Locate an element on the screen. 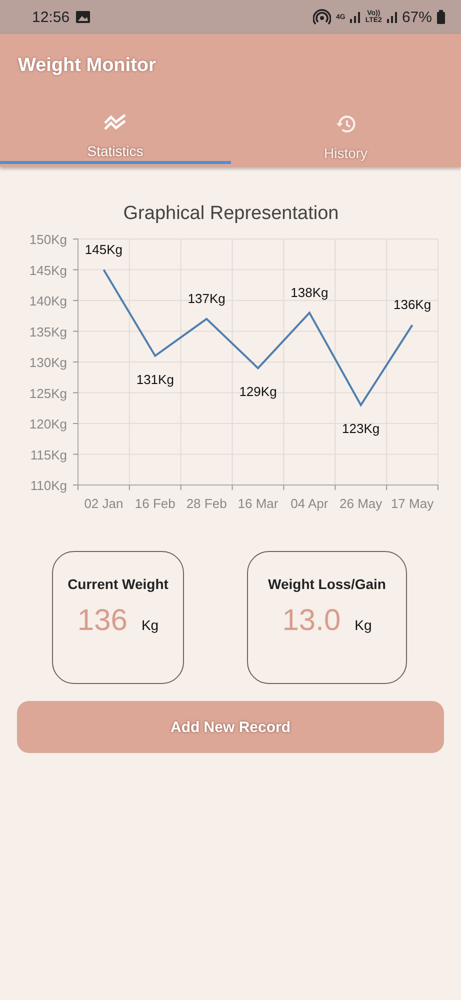  data-label: 138Kg is located at coordinates (309, 292).